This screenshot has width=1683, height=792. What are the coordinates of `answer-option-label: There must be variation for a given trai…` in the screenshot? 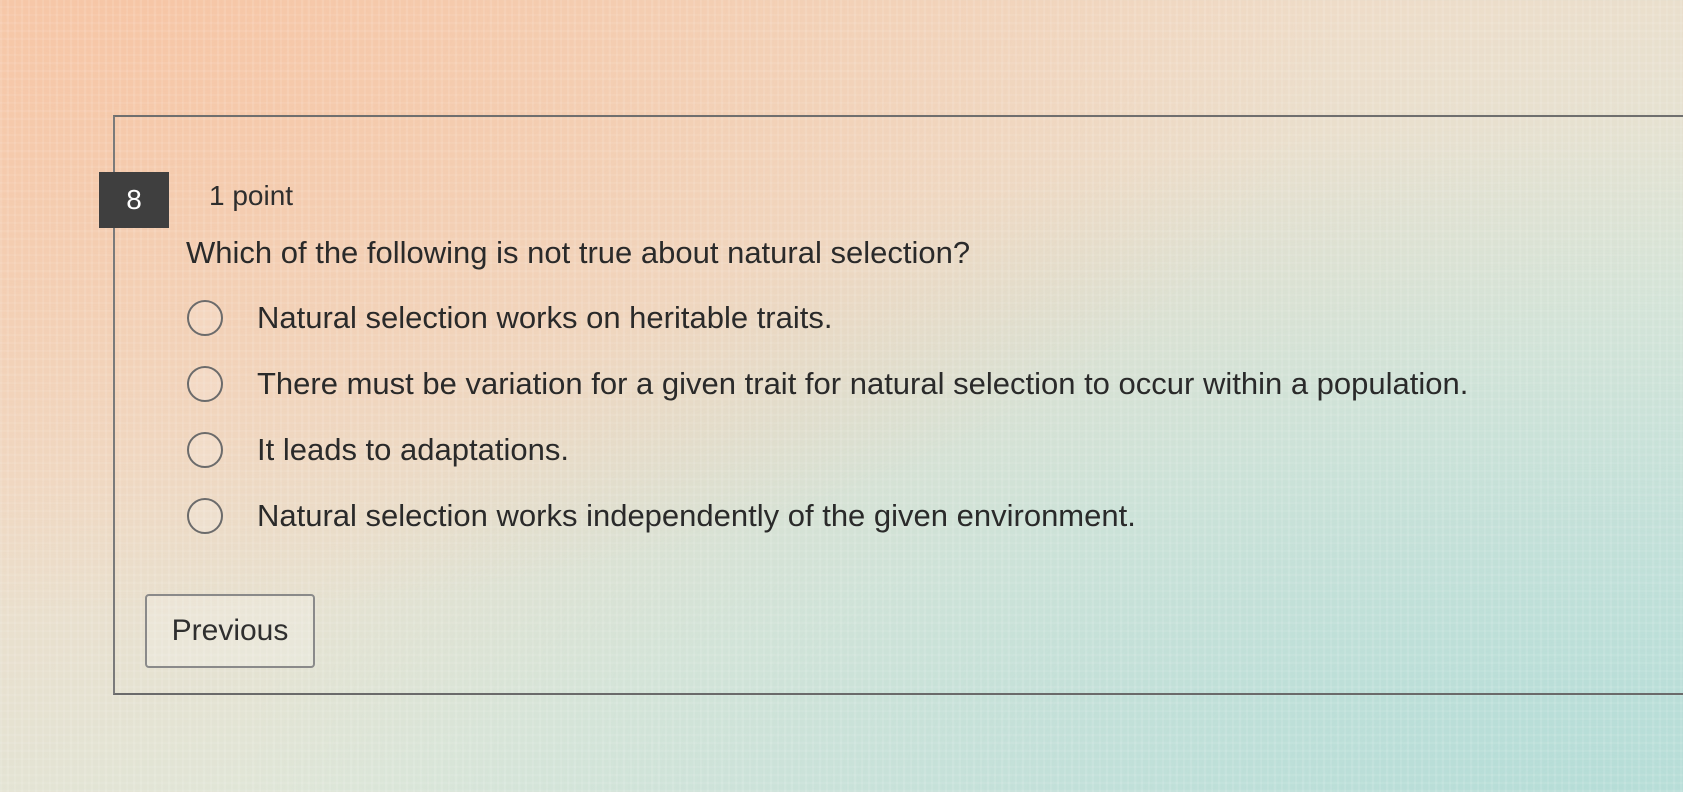 It's located at (863, 383).